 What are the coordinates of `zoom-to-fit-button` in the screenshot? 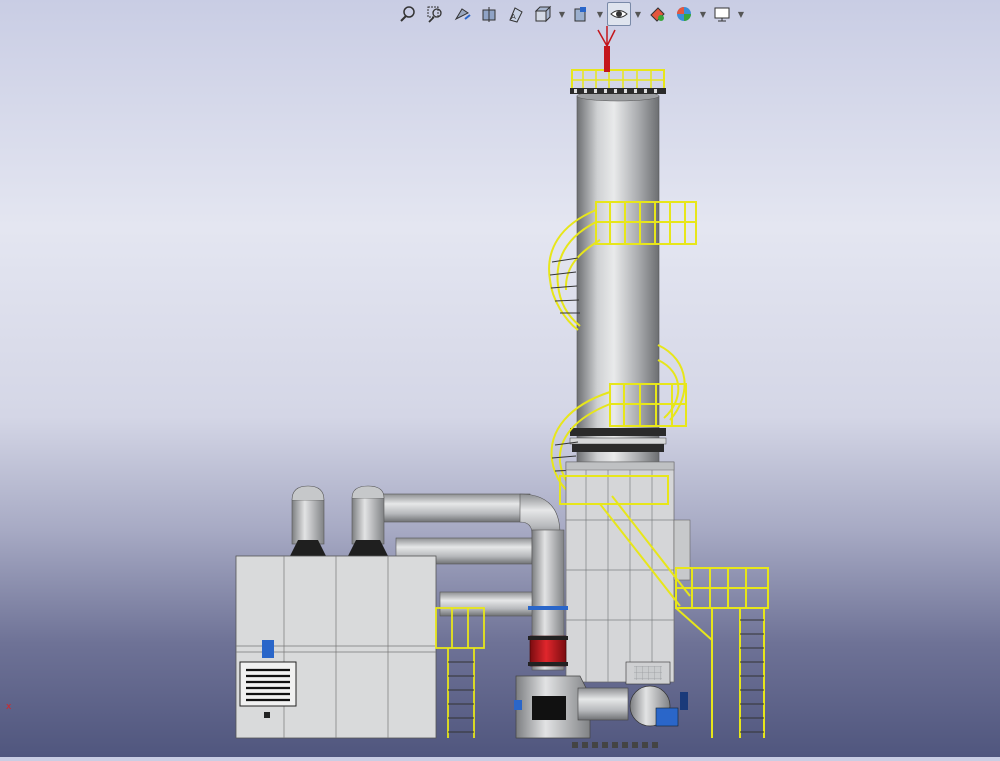 It's located at (408, 14).